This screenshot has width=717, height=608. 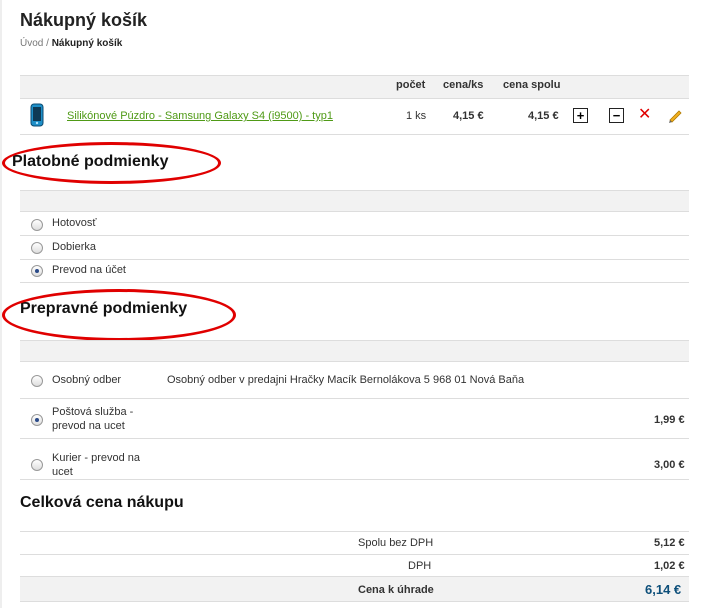 What do you see at coordinates (396, 590) in the screenshot?
I see `summary-total-label: Cena k úhrade` at bounding box center [396, 590].